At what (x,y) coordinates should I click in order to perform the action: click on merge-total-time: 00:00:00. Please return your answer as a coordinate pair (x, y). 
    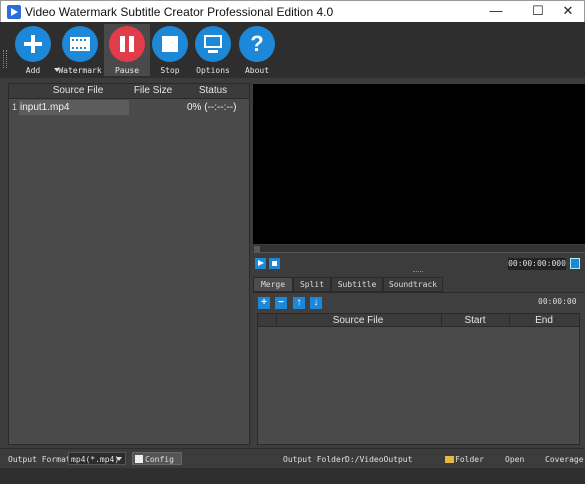
    Looking at the image, I should click on (557, 301).